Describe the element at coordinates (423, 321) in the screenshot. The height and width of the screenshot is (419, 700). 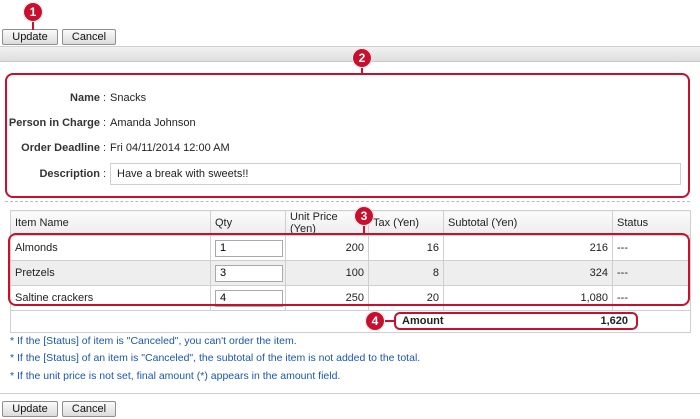
I see `amount-label: Amount` at that location.